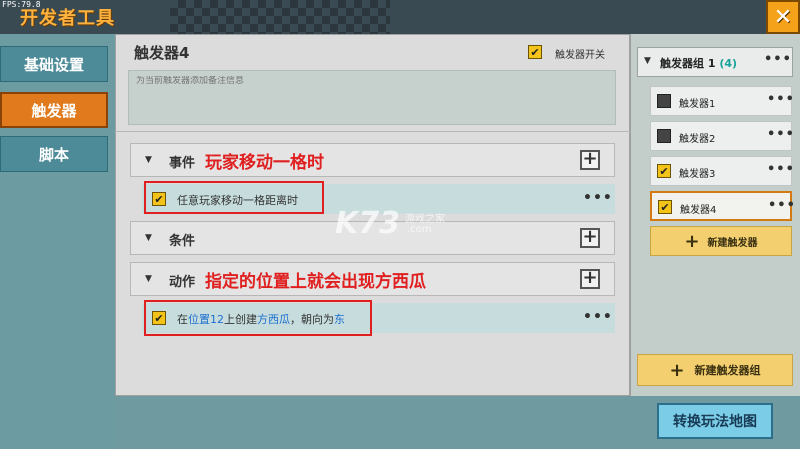 The width and height of the screenshot is (800, 449). What do you see at coordinates (722, 101) in the screenshot?
I see `trigger-item: 触发器1 •••` at bounding box center [722, 101].